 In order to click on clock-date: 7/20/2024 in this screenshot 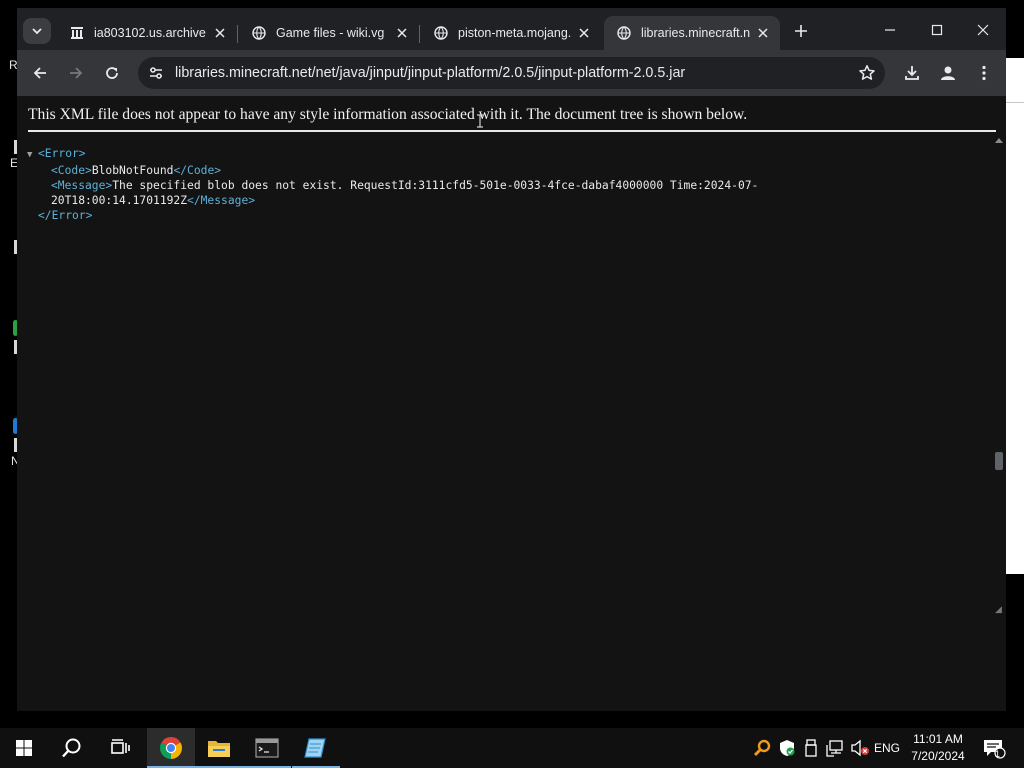, I will do `click(938, 756)`.